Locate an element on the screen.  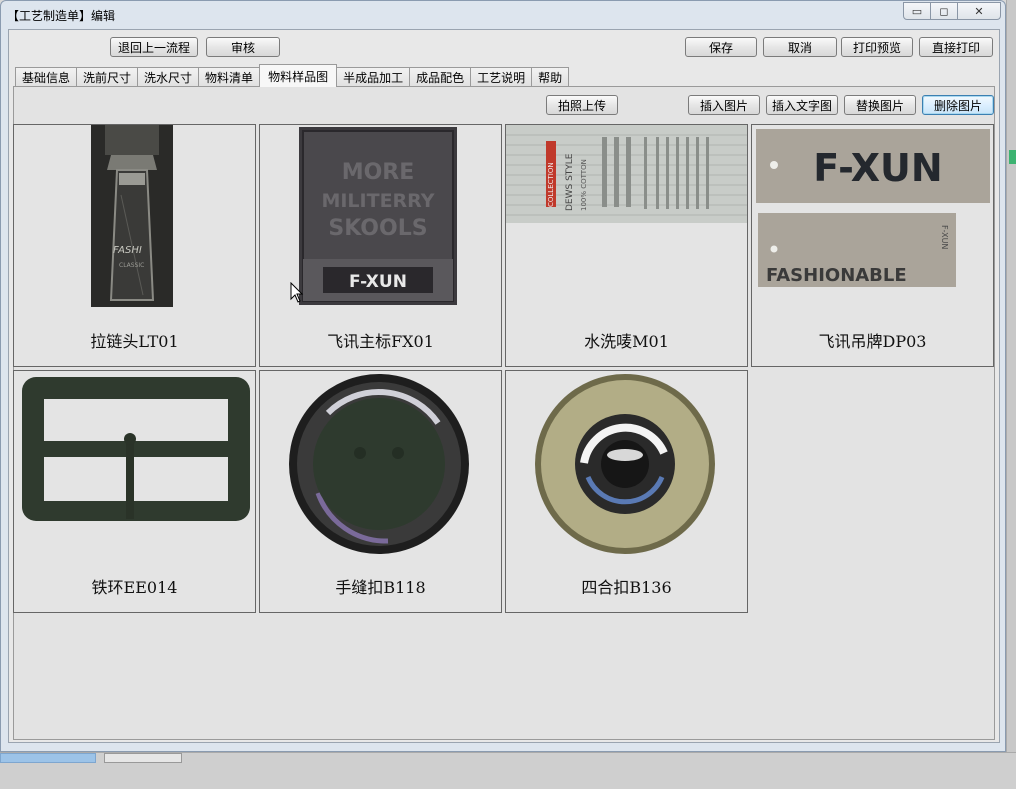
background-indicator is located at coordinates (1012, 157).